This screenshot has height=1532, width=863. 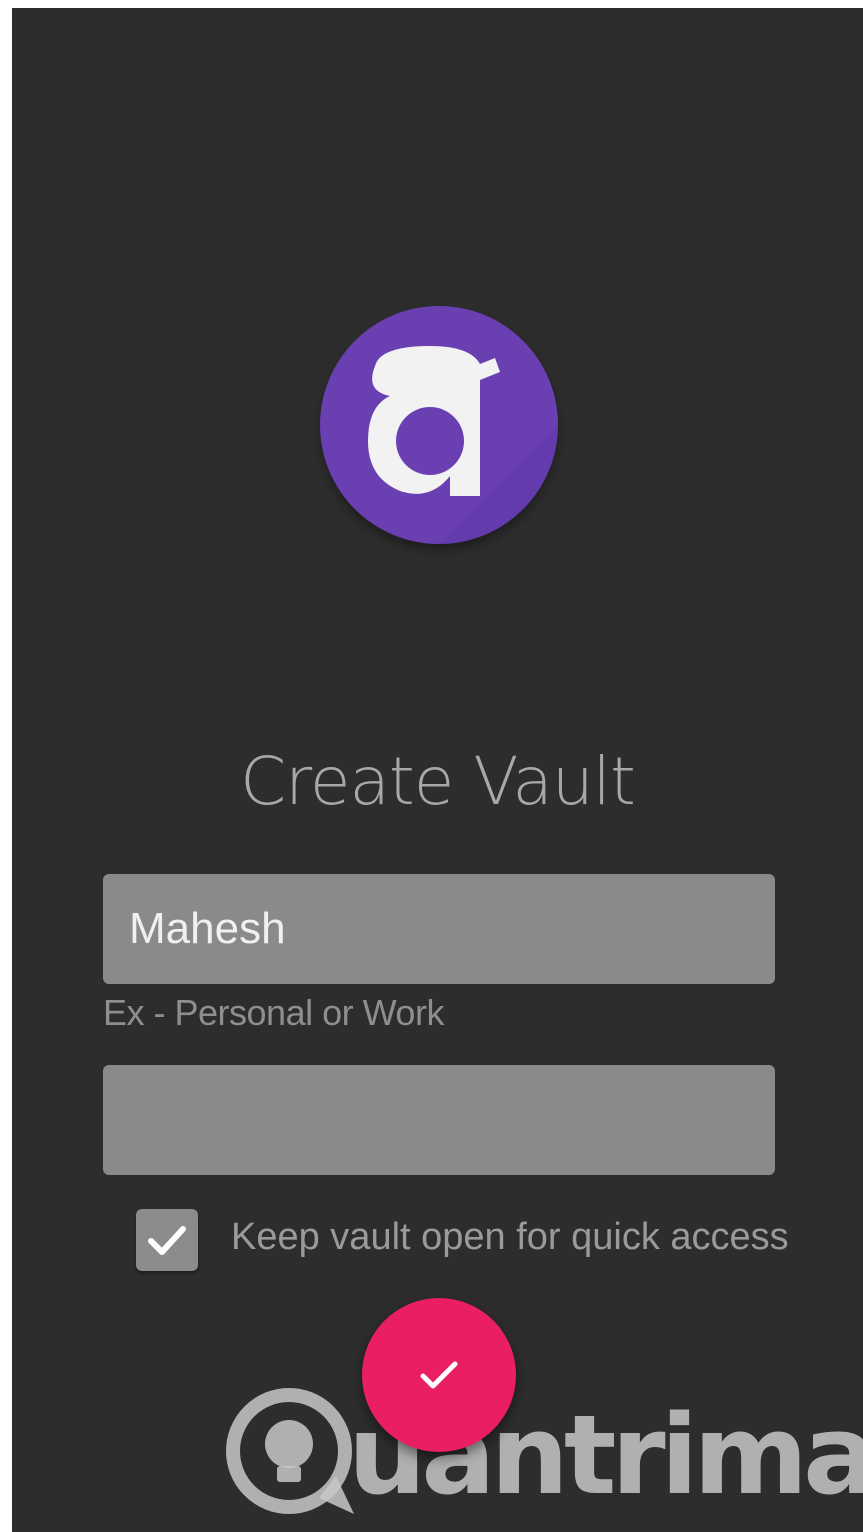 What do you see at coordinates (510, 1237) in the screenshot?
I see `keep-open-label: Keep vault open for quick access` at bounding box center [510, 1237].